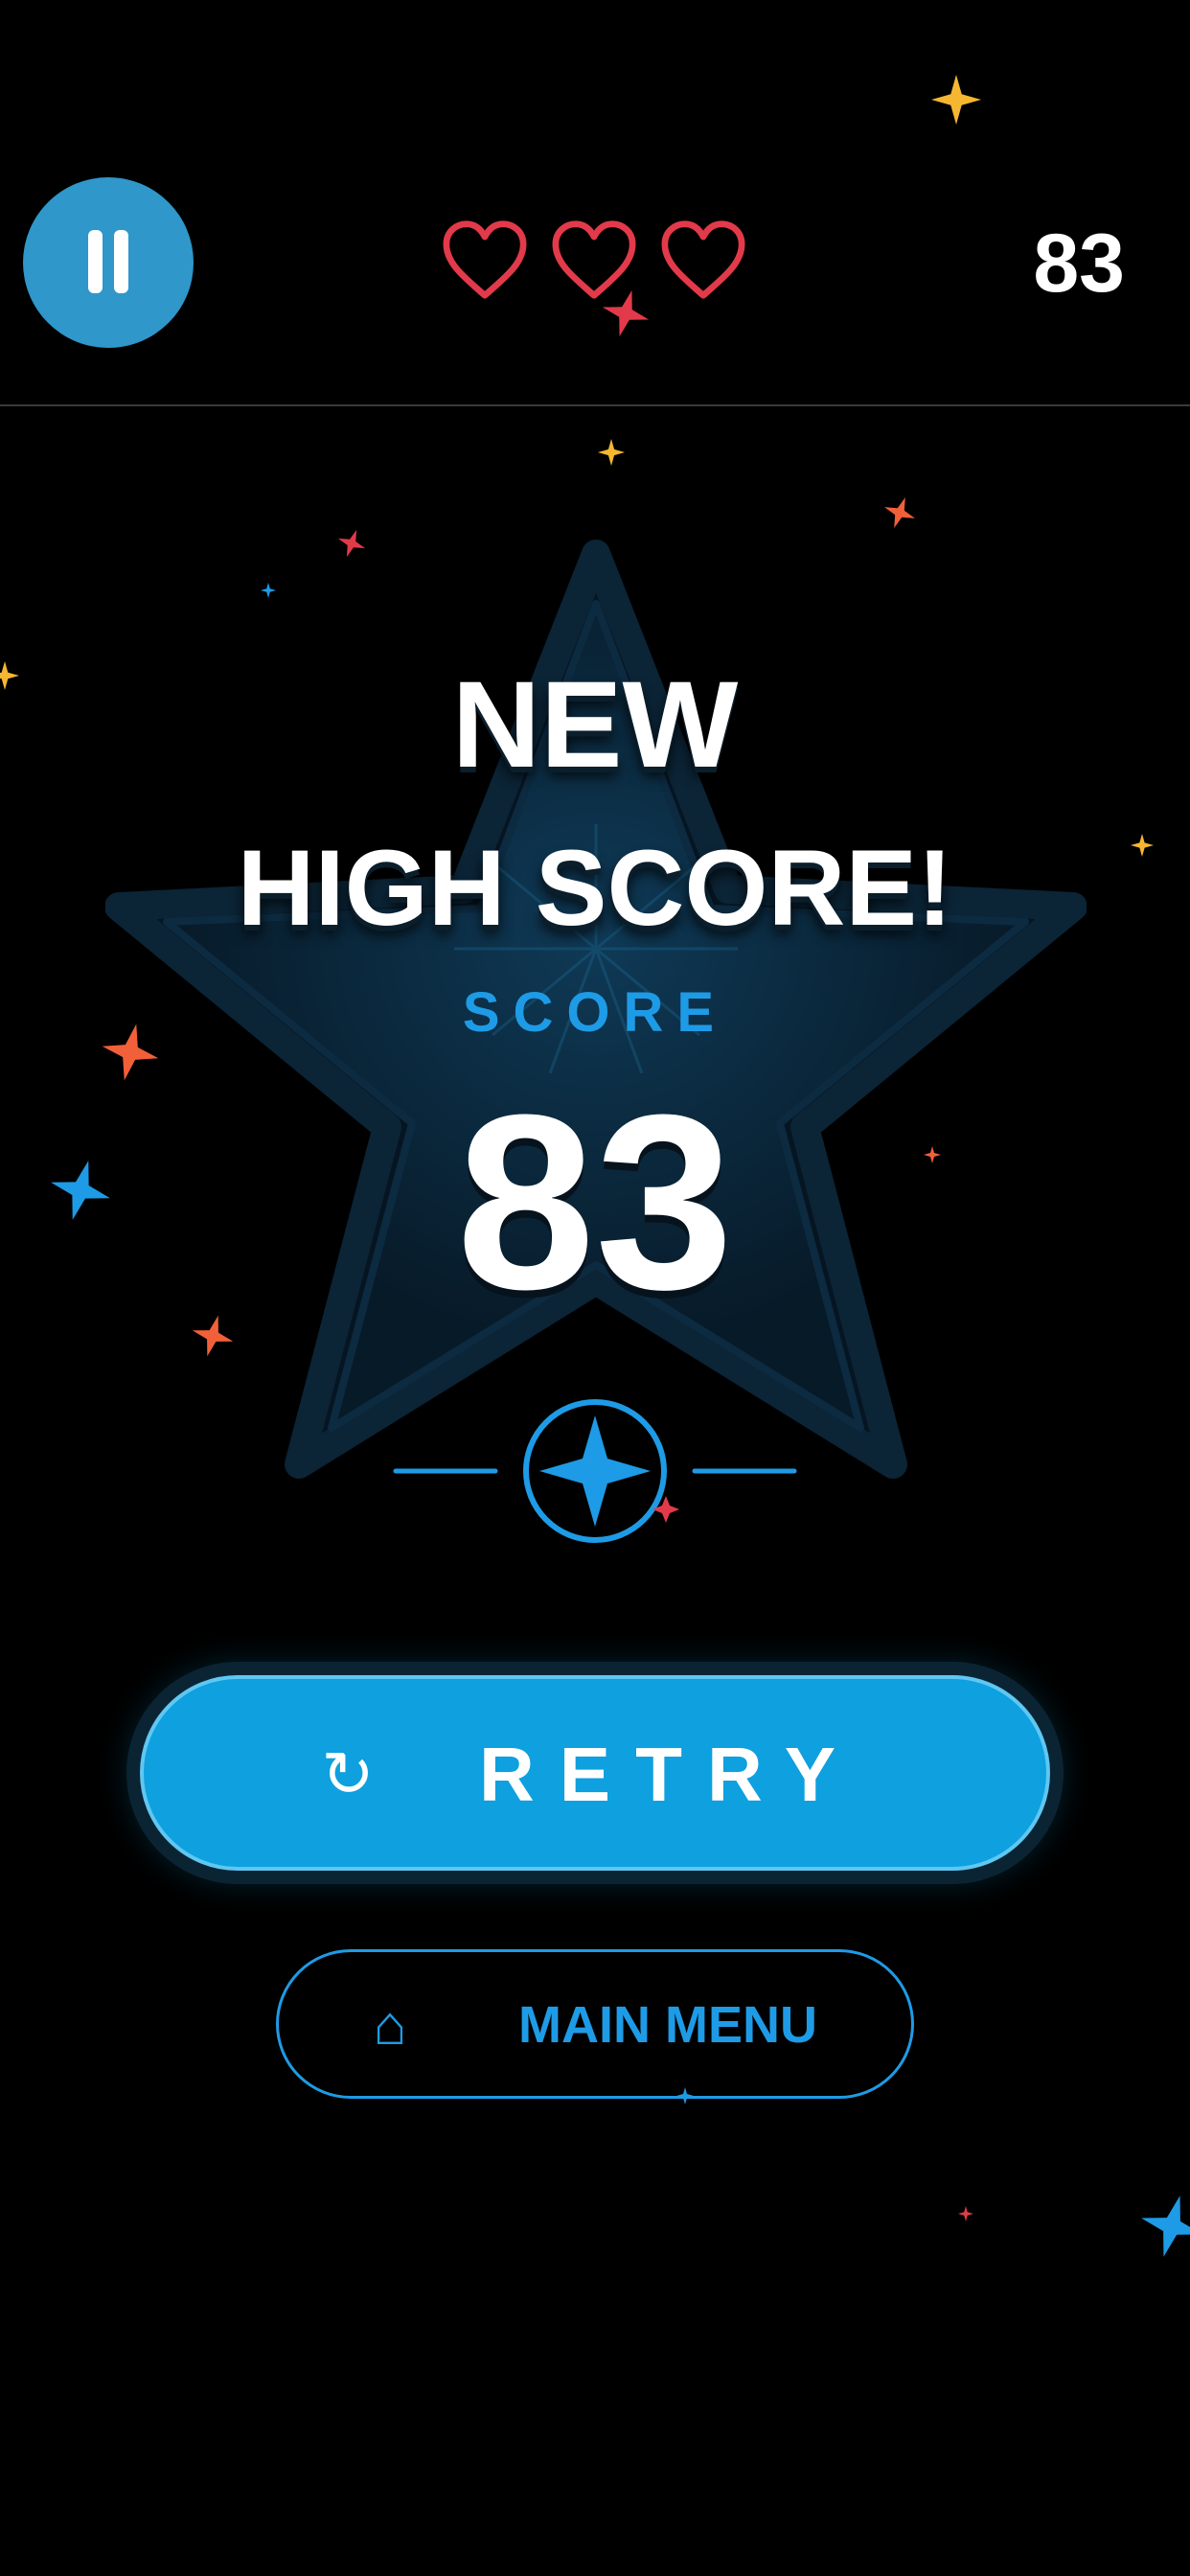 The height and width of the screenshot is (2576, 1190). I want to click on main-menu-label: MAIN MENU, so click(668, 2025).